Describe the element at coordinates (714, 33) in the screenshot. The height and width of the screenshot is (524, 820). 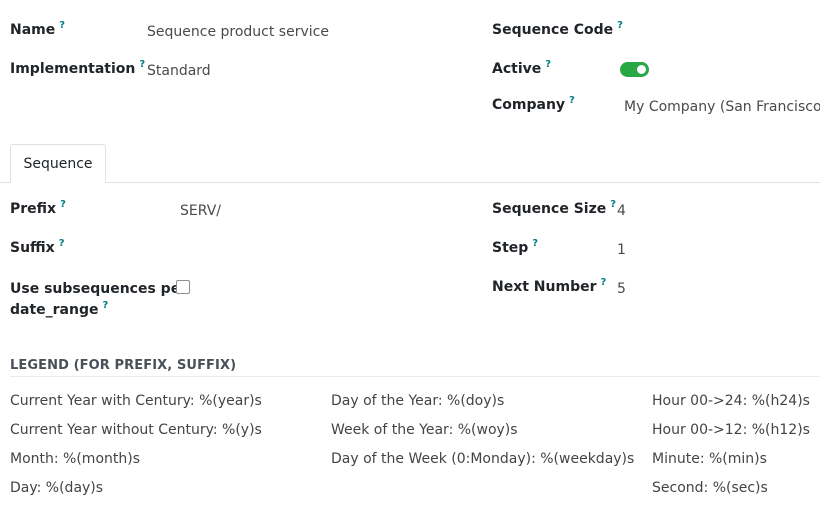
I see `sequence-code-field` at that location.